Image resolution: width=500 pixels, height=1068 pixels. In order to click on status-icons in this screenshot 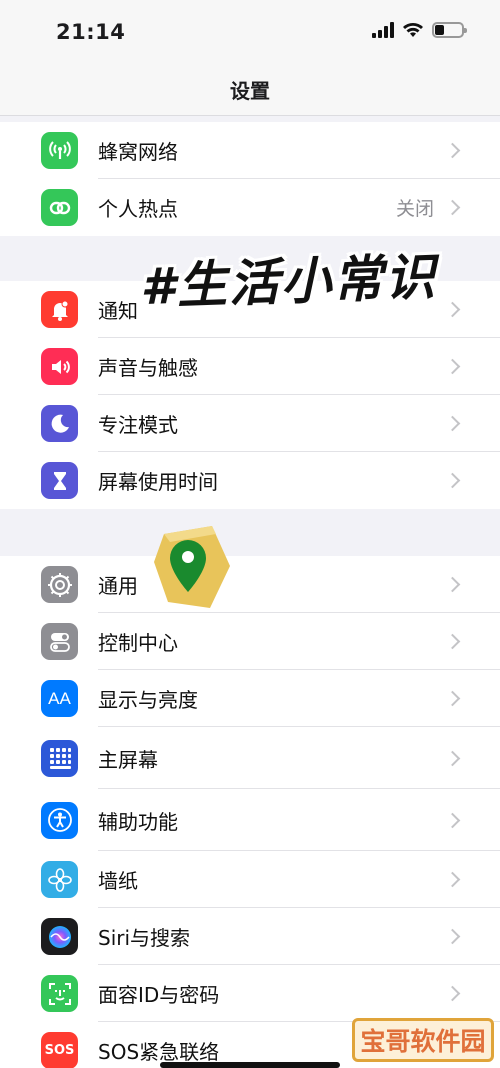, I will do `click(419, 30)`.